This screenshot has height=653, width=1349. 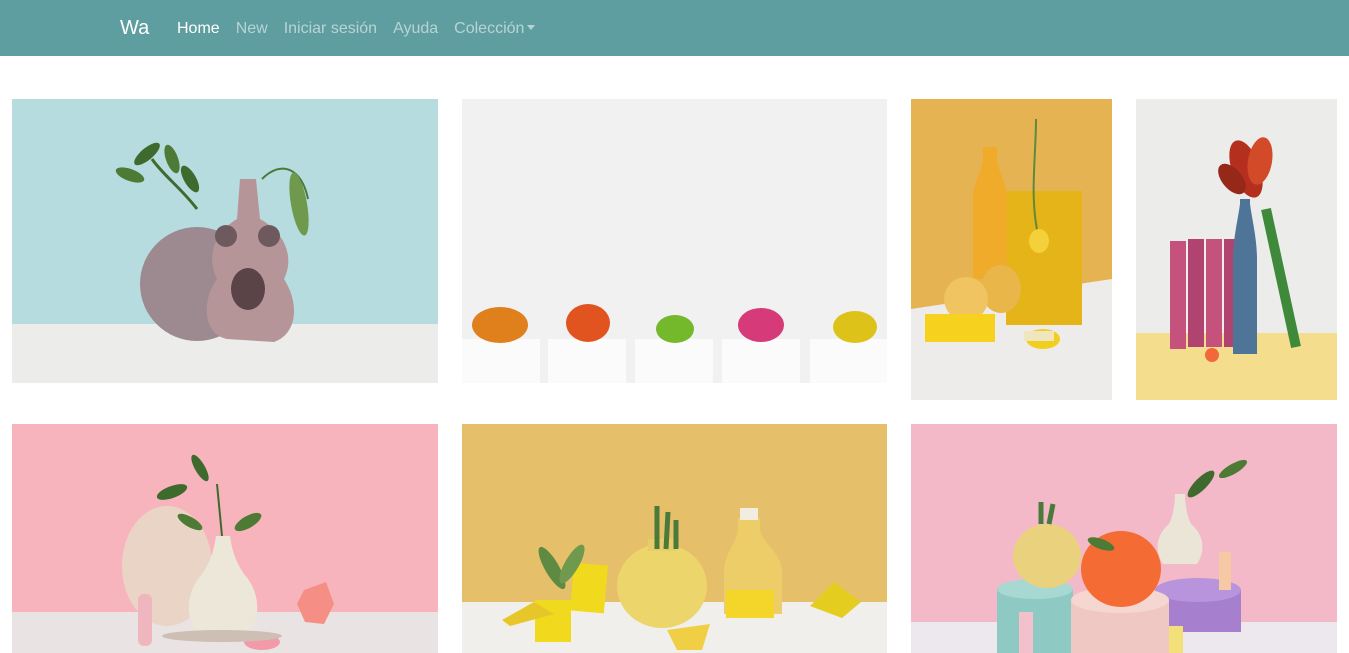 What do you see at coordinates (531, 27) in the screenshot?
I see `chevron-down-icon` at bounding box center [531, 27].